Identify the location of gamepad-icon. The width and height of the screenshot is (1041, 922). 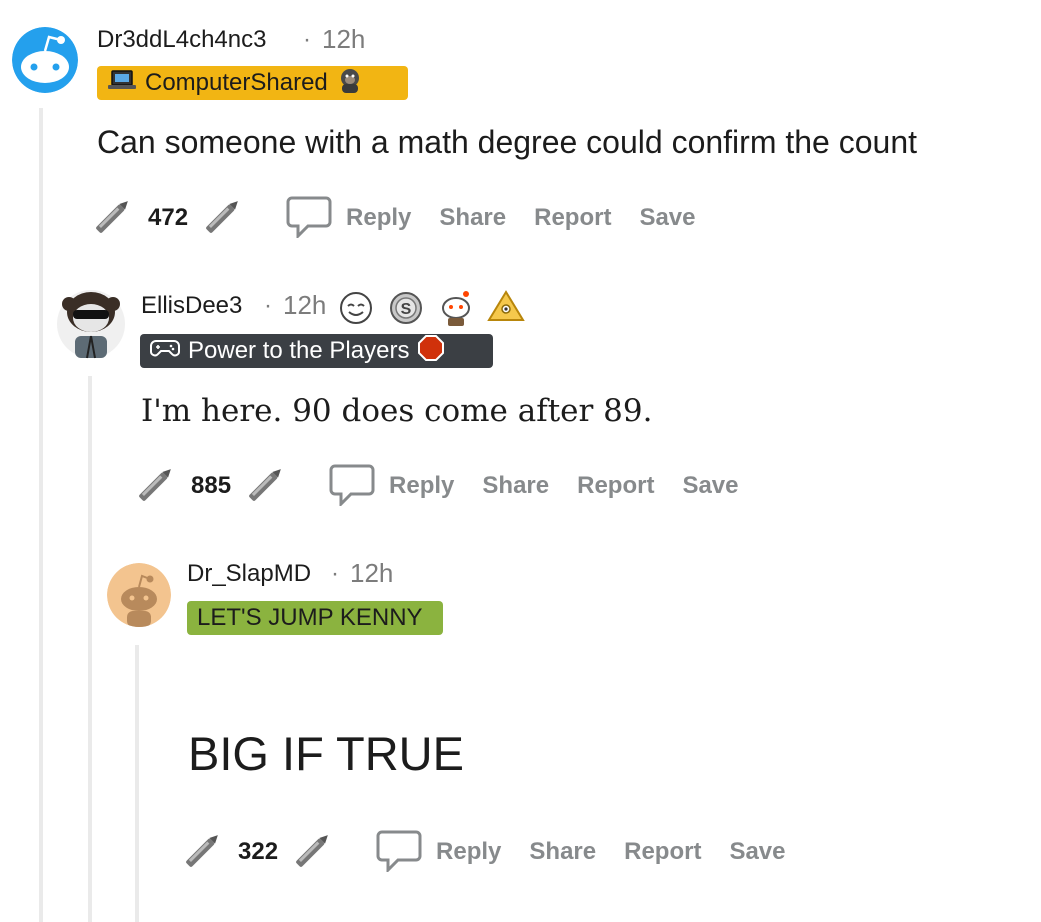
(165, 351).